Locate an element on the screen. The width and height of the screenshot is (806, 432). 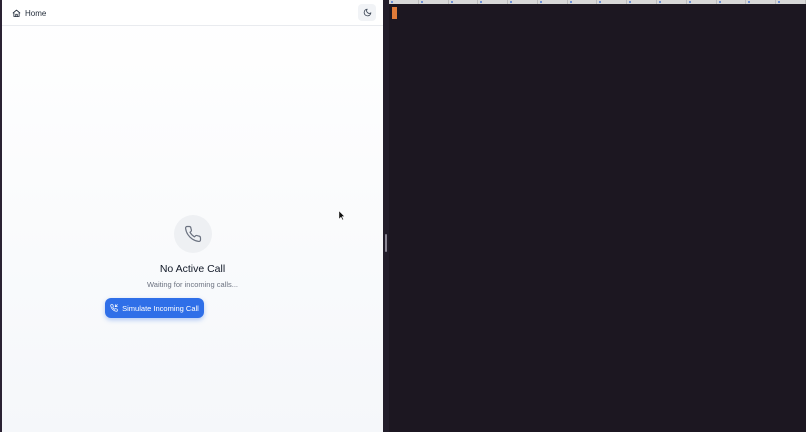
home-link: Home is located at coordinates (29, 13).